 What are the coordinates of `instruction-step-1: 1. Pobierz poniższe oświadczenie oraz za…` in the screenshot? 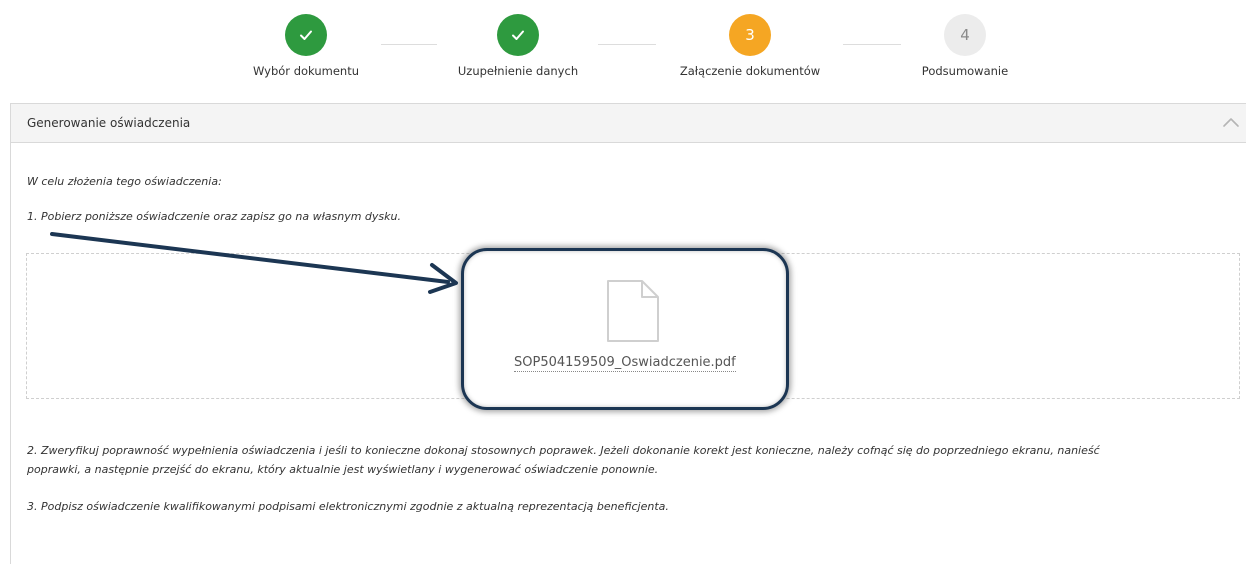 It's located at (214, 216).